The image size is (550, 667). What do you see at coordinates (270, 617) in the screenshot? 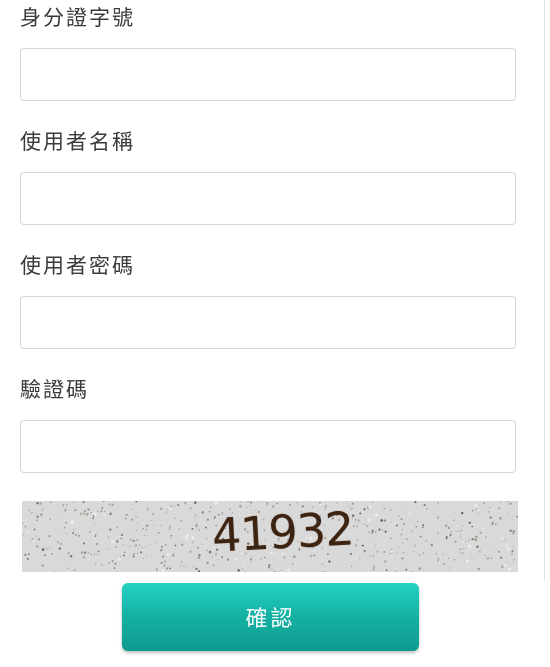
I see `confirm-button: 確認` at bounding box center [270, 617].